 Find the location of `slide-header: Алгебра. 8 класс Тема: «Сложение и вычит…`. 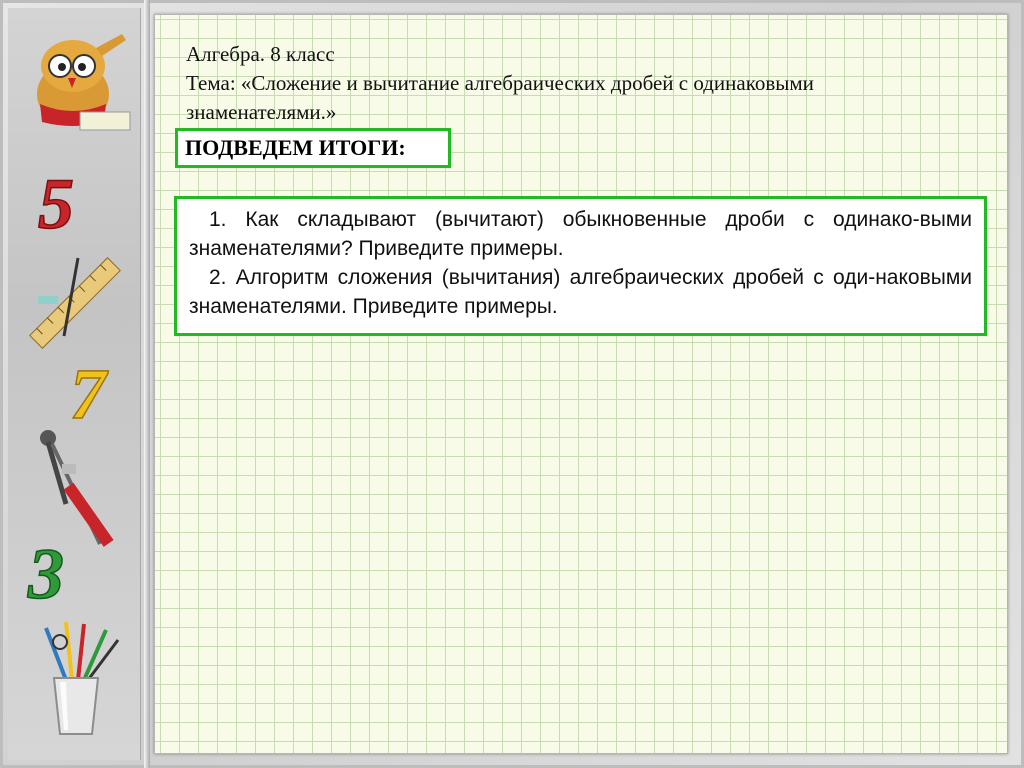

slide-header: Алгебра. 8 класс Тема: «Сложение и вычит… is located at coordinates (586, 83).